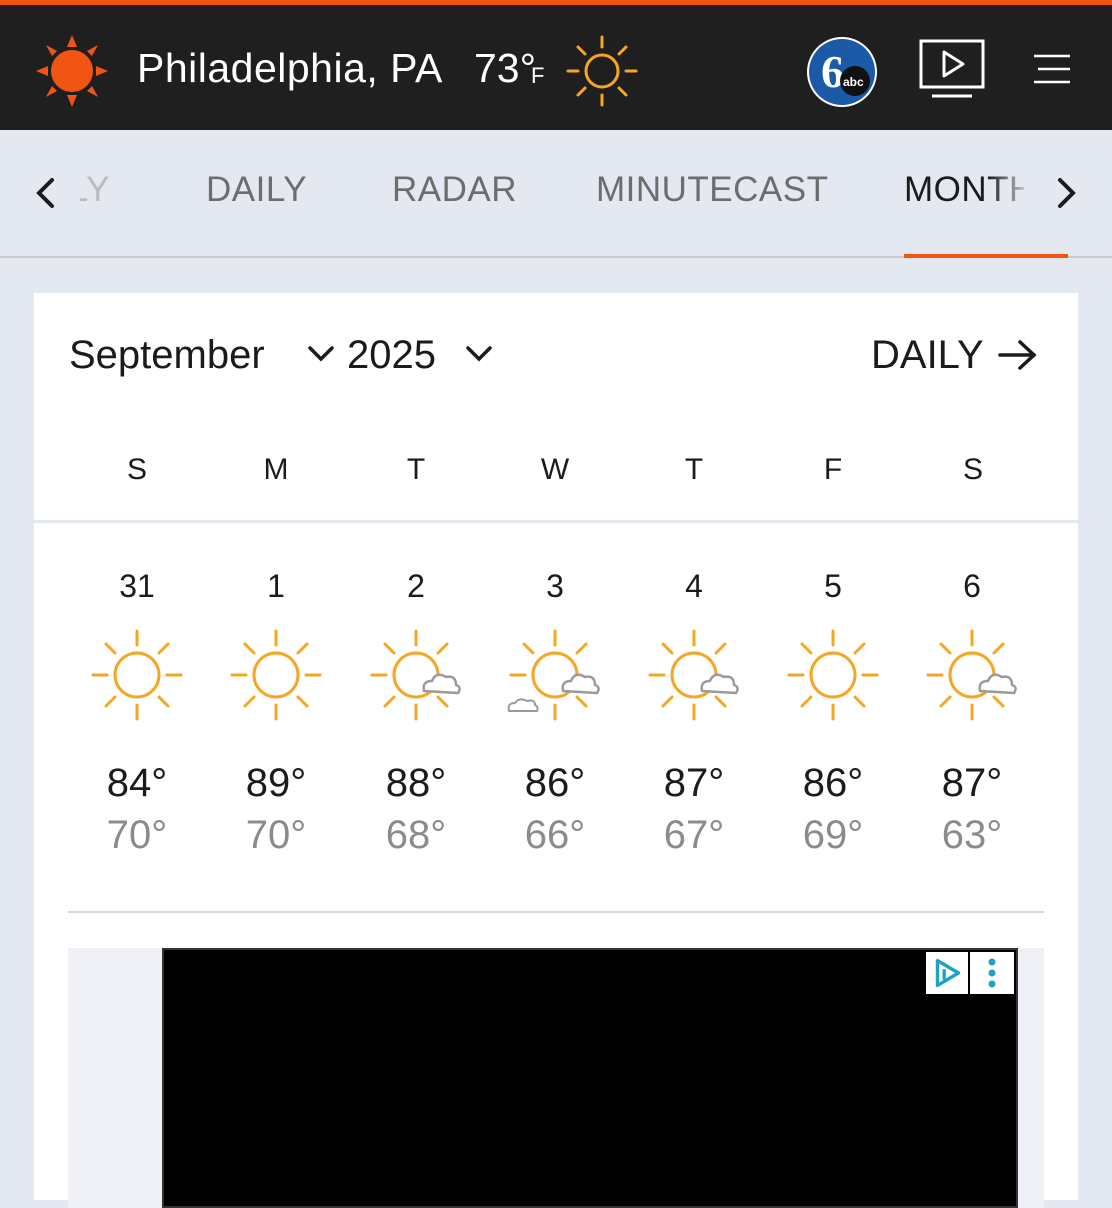 The image size is (1112, 1208). What do you see at coordinates (46, 193) in the screenshot?
I see `chevron-left-icon` at bounding box center [46, 193].